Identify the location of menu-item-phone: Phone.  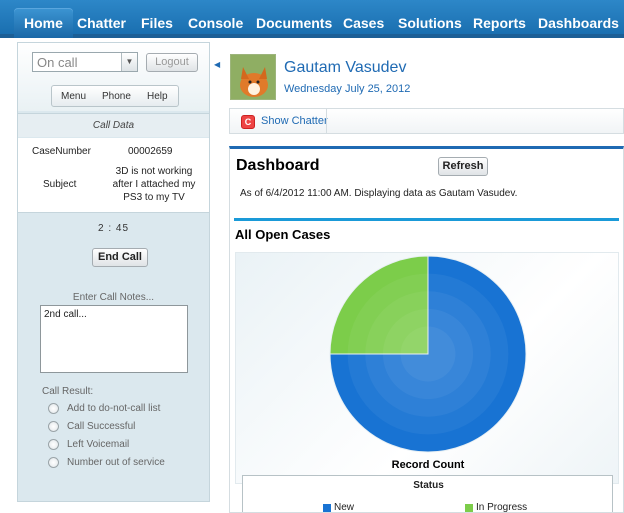
(116, 96).